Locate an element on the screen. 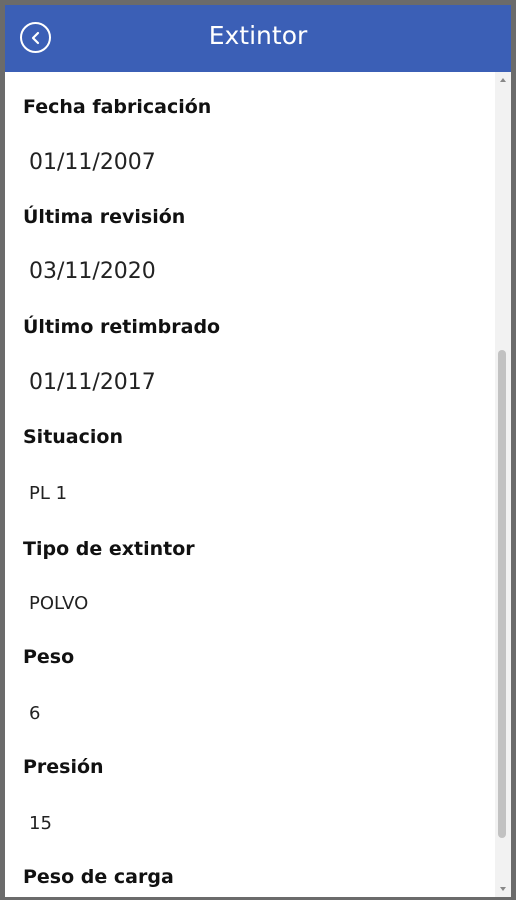 This screenshot has height=900, width=516. label-tipo-extintor: Tipo de extintor is located at coordinates (109, 549).